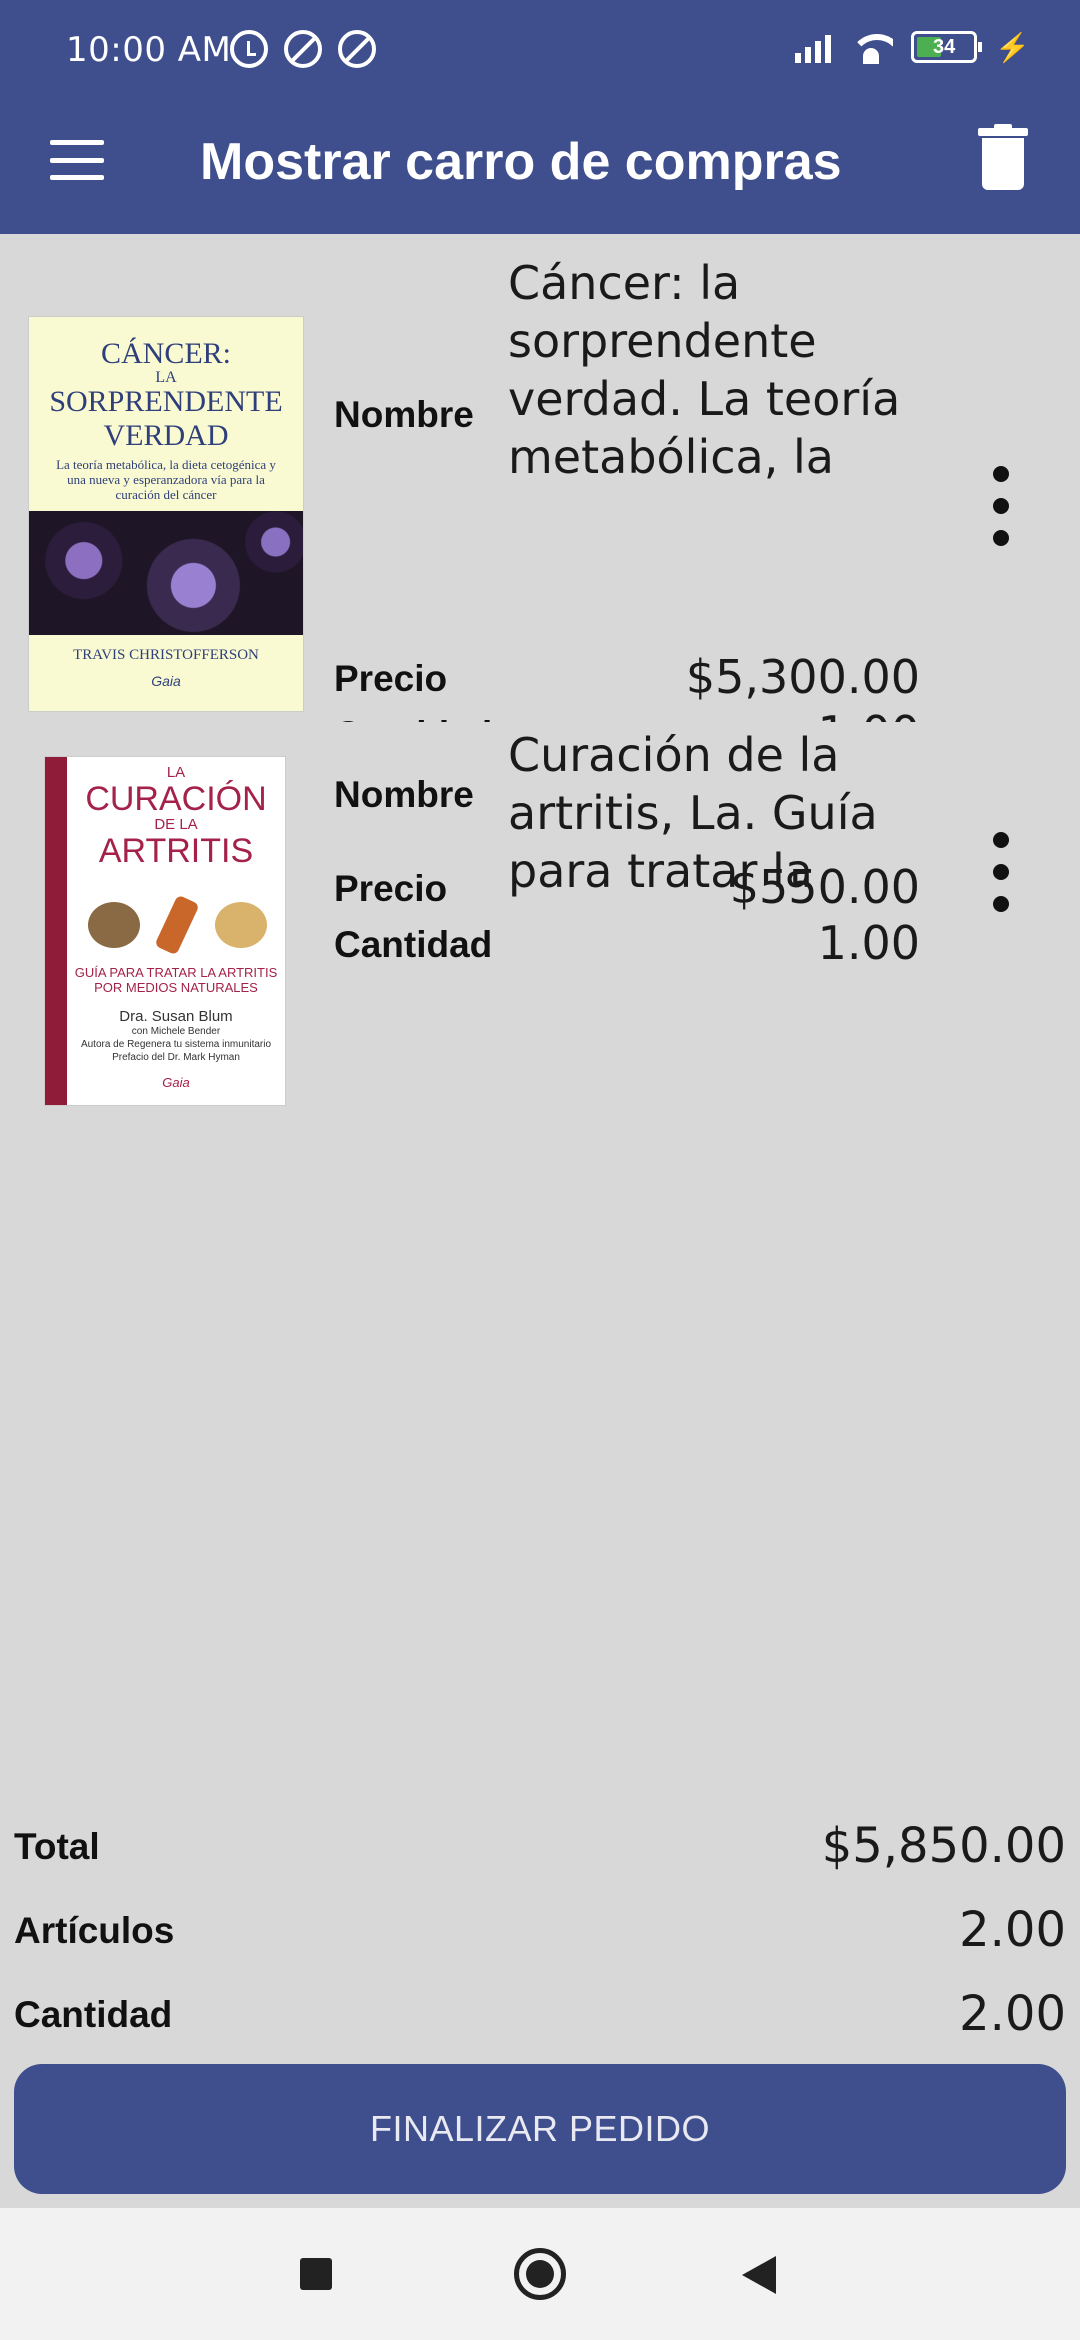 This screenshot has width=1080, height=2340. What do you see at coordinates (149, 50) in the screenshot?
I see `status-time: 10:00 AM` at bounding box center [149, 50].